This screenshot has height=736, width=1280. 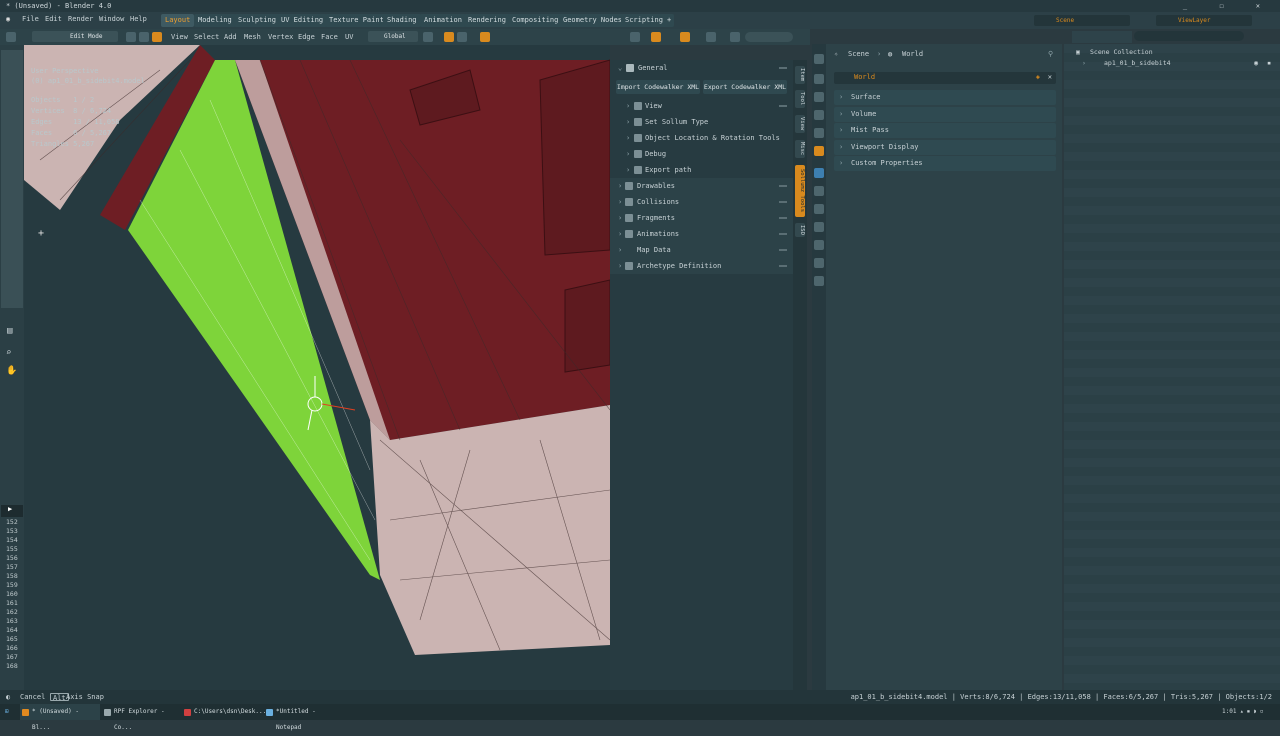 What do you see at coordinates (80, 19) in the screenshot?
I see `menu-render: Render` at bounding box center [80, 19].